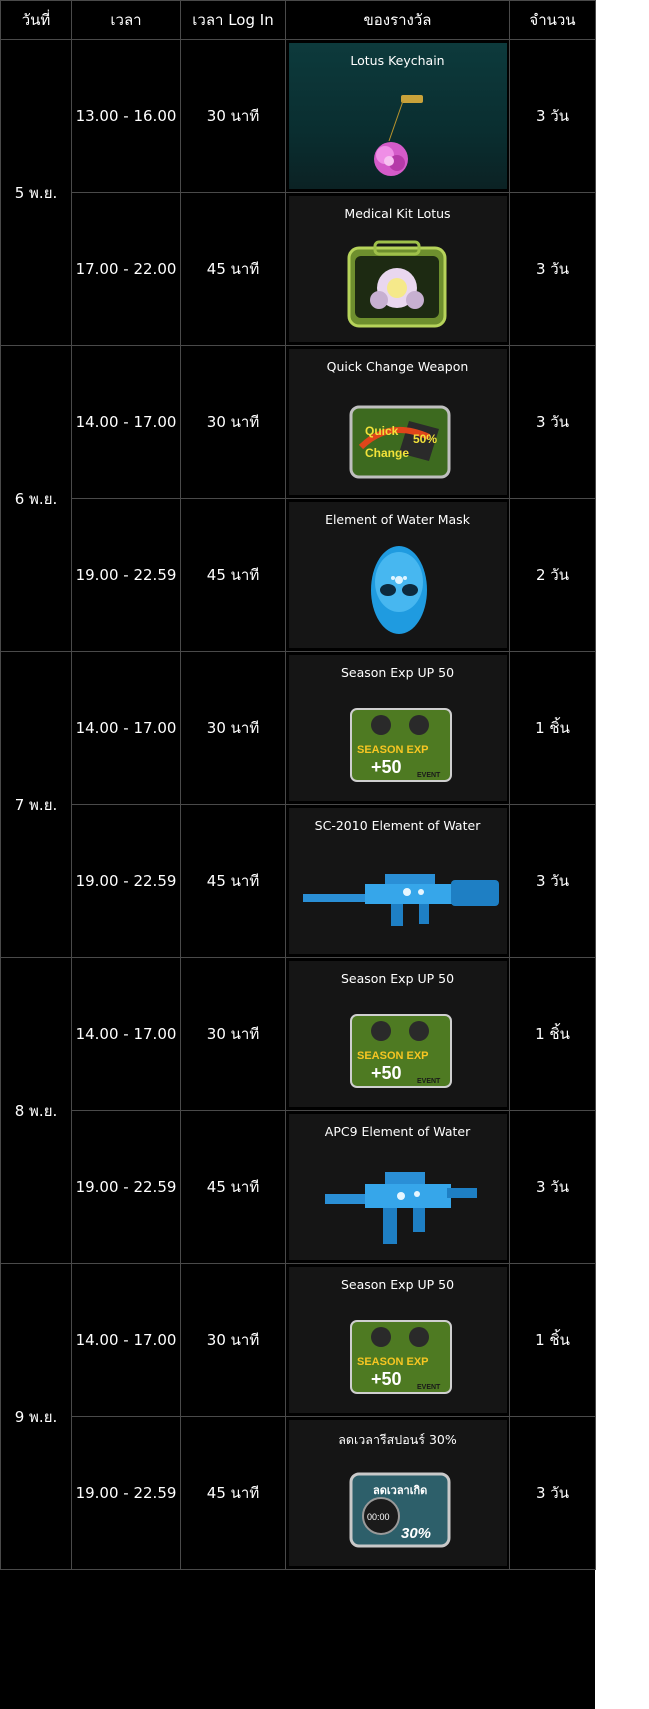 The image size is (649, 1709). Describe the element at coordinates (126, 116) in the screenshot. I see `time-cell: 13.00 - 16.00` at that location.